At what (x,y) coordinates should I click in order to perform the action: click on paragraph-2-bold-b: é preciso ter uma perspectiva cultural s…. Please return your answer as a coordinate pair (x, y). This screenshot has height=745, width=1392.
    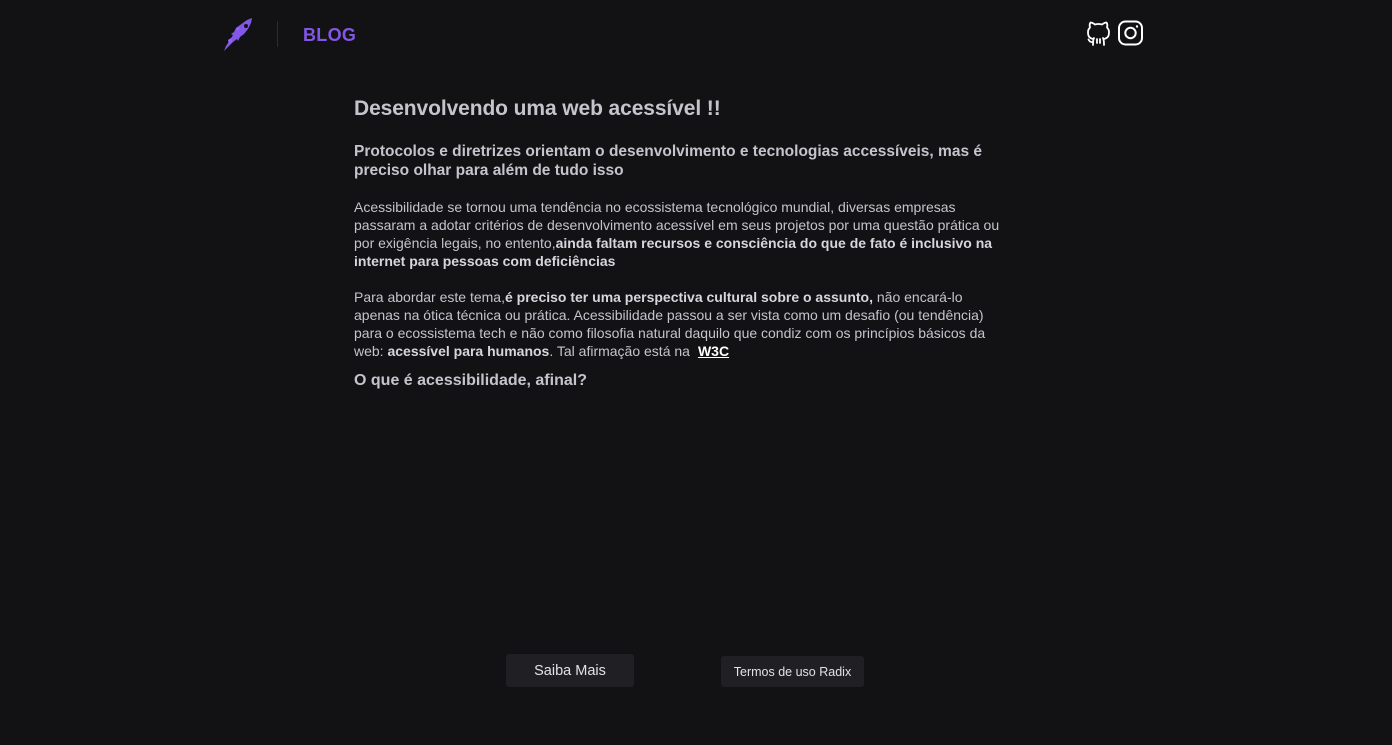
    Looking at the image, I should click on (688, 297).